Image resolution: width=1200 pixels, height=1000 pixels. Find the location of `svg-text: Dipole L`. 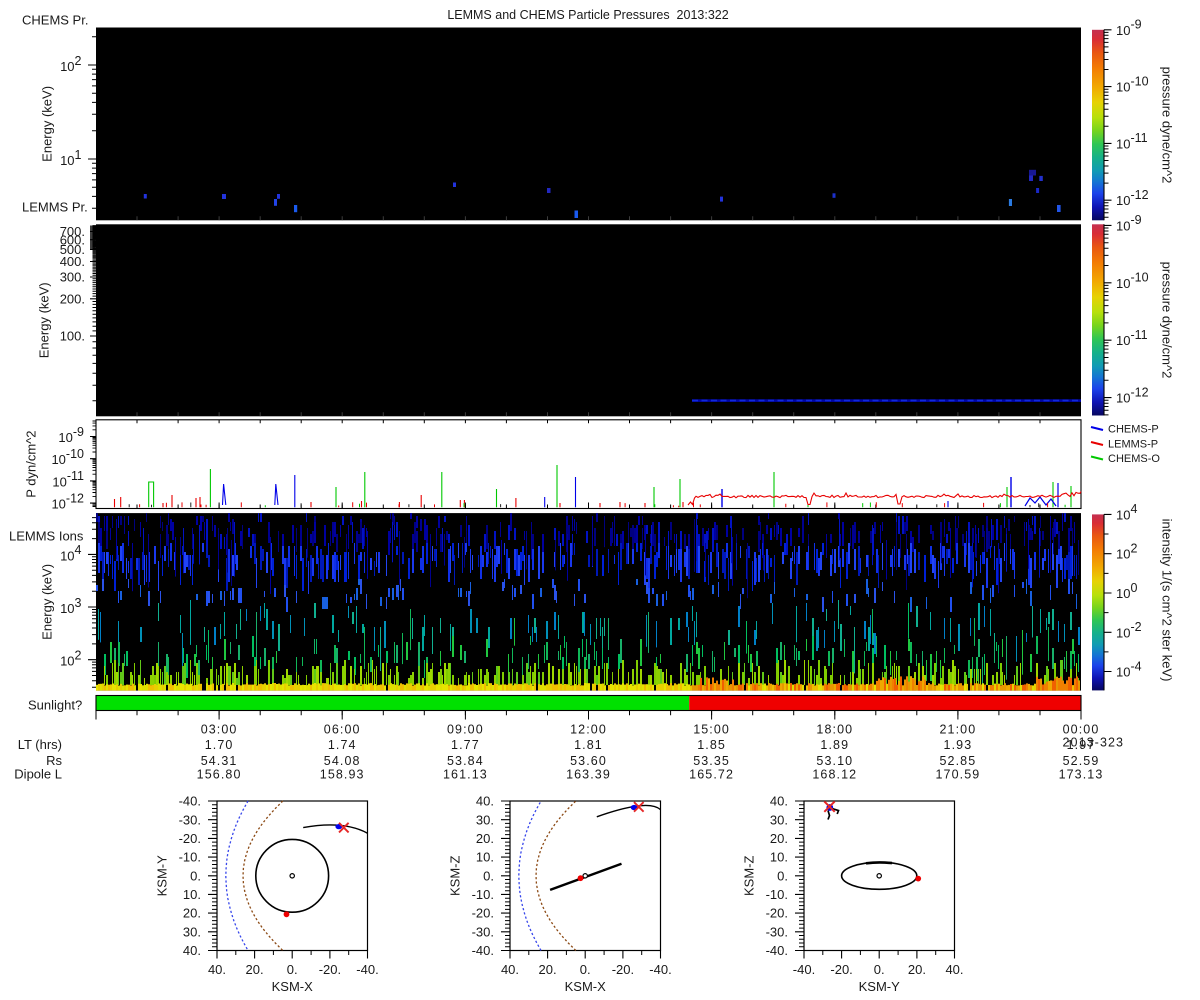

svg-text: Dipole L is located at coordinates (38, 774).